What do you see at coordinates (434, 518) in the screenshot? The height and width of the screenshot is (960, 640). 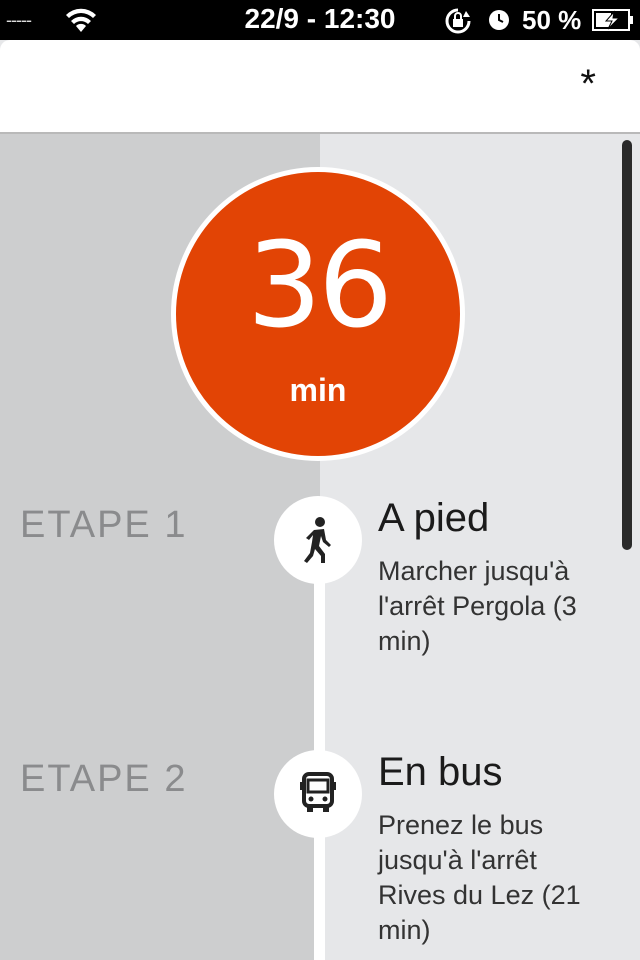 I see `step-1-title: A pied` at bounding box center [434, 518].